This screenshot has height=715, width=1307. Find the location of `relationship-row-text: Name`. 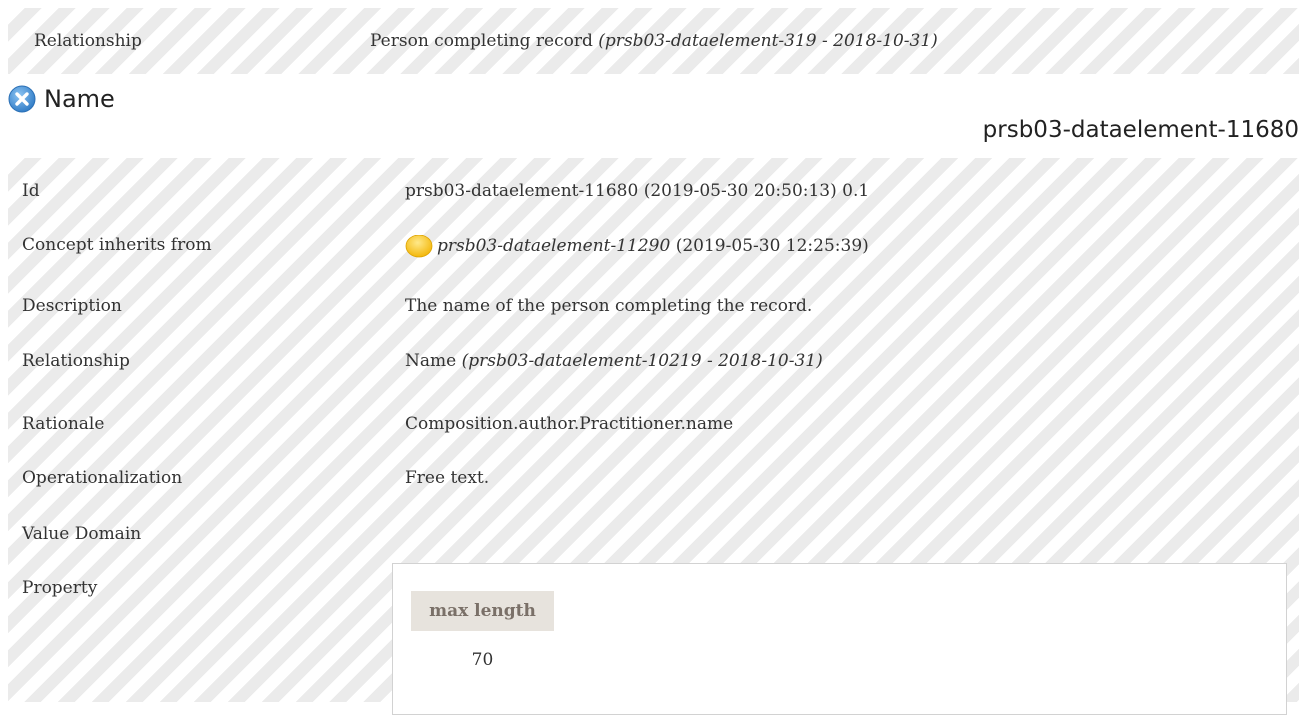

relationship-row-text: Name is located at coordinates (433, 361).